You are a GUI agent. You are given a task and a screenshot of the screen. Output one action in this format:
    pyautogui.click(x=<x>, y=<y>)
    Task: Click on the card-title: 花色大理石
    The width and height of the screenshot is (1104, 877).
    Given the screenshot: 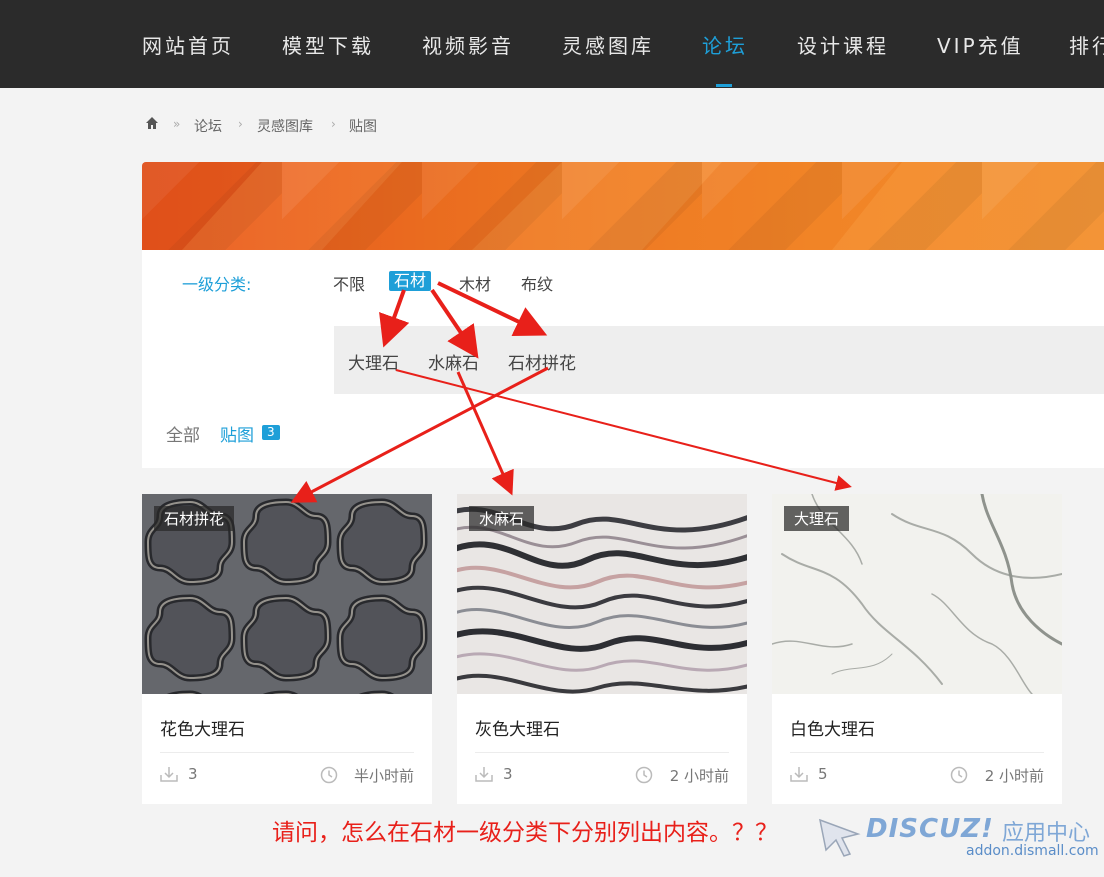 What is the action you would take?
    pyautogui.click(x=202, y=727)
    